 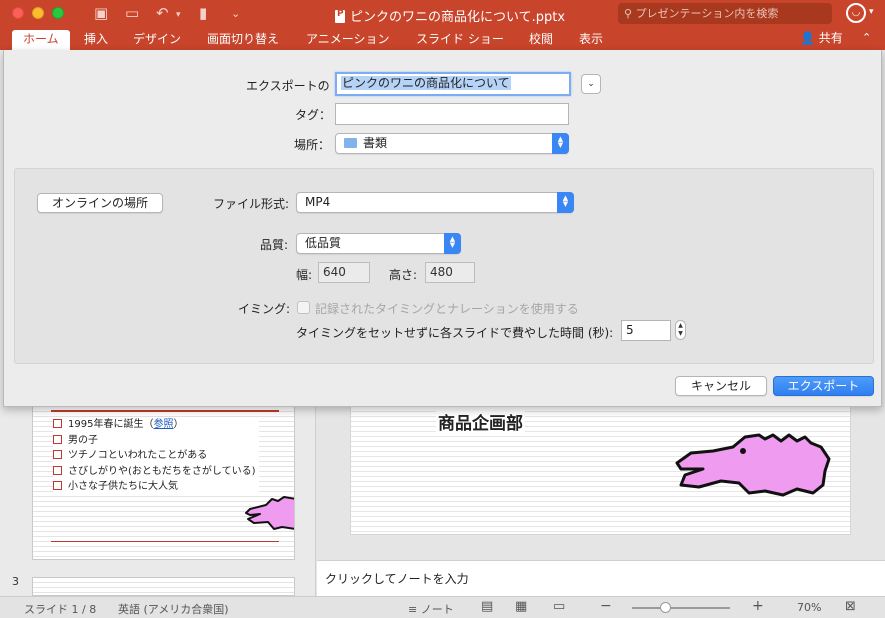 I want to click on tags-label: タグ：, so click(x=313, y=115).